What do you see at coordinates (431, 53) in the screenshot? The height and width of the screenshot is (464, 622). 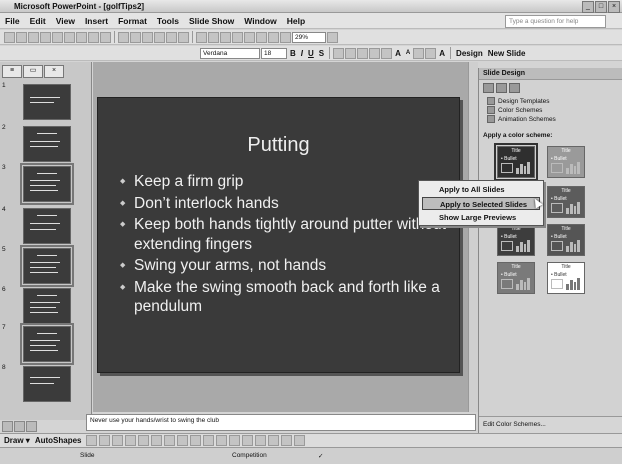 I see `increase-indent-icon` at bounding box center [431, 53].